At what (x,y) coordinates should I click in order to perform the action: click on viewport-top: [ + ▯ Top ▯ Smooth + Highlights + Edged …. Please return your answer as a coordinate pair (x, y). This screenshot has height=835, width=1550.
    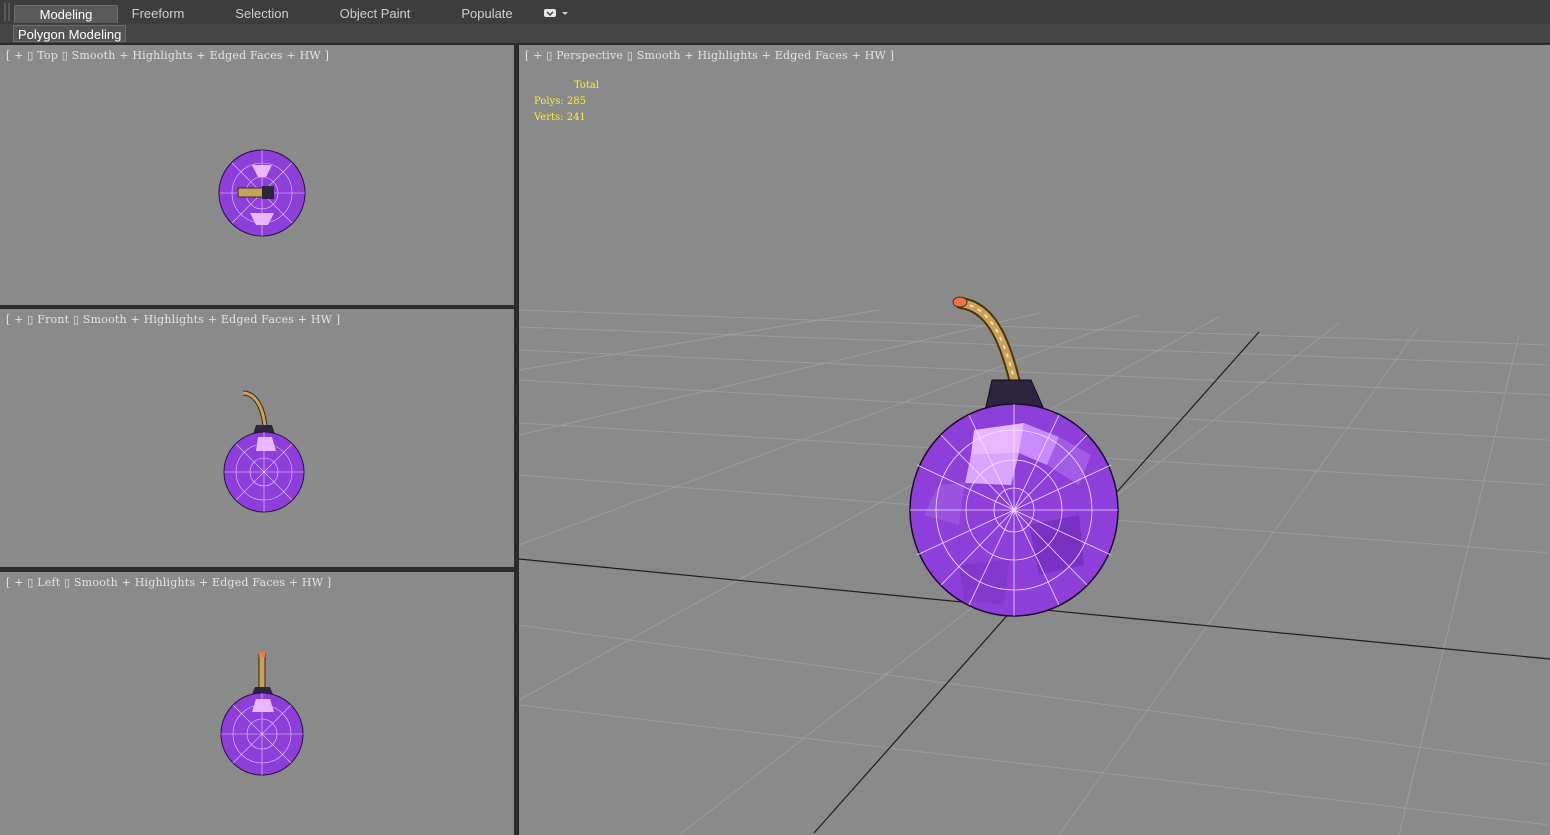
    Looking at the image, I should click on (257, 175).